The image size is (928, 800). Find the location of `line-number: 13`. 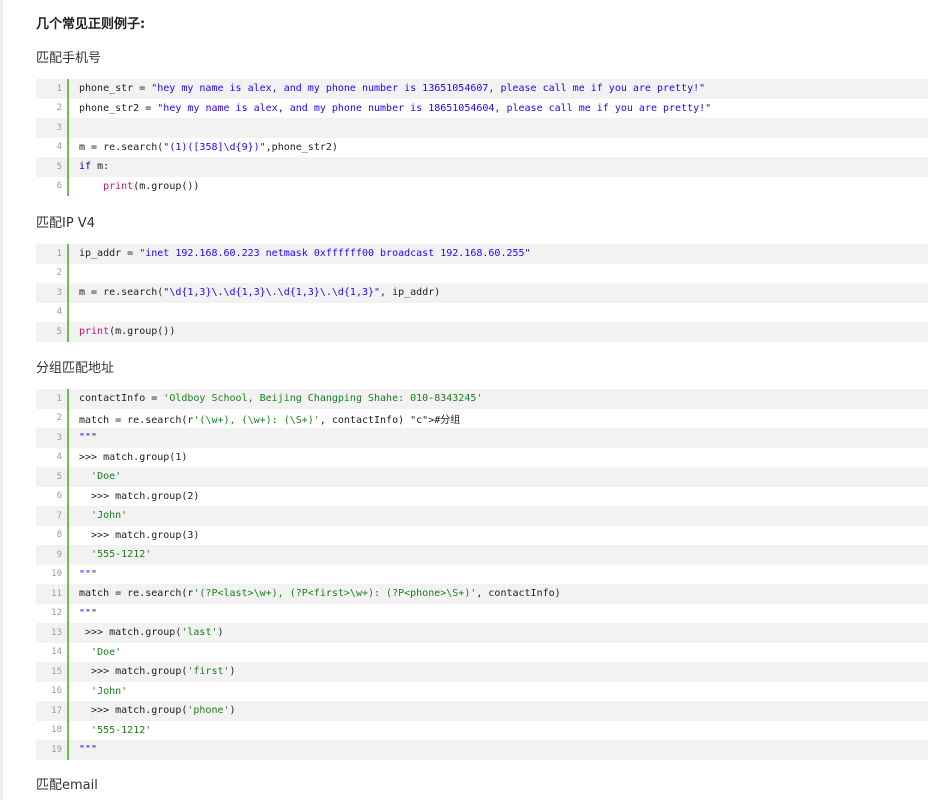

line-number: 13 is located at coordinates (56, 632).